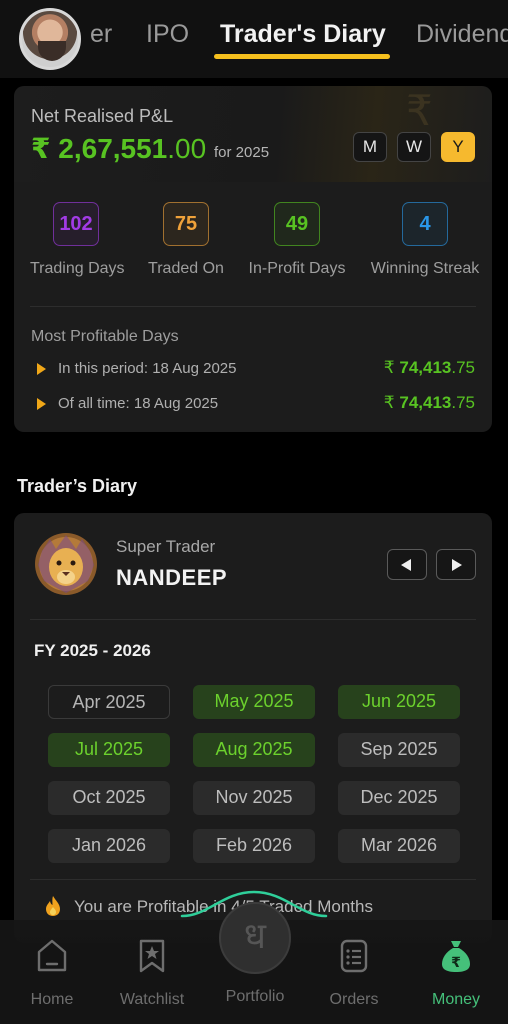 The width and height of the screenshot is (508, 1024). I want to click on stat-label: Trading Days, so click(77, 268).